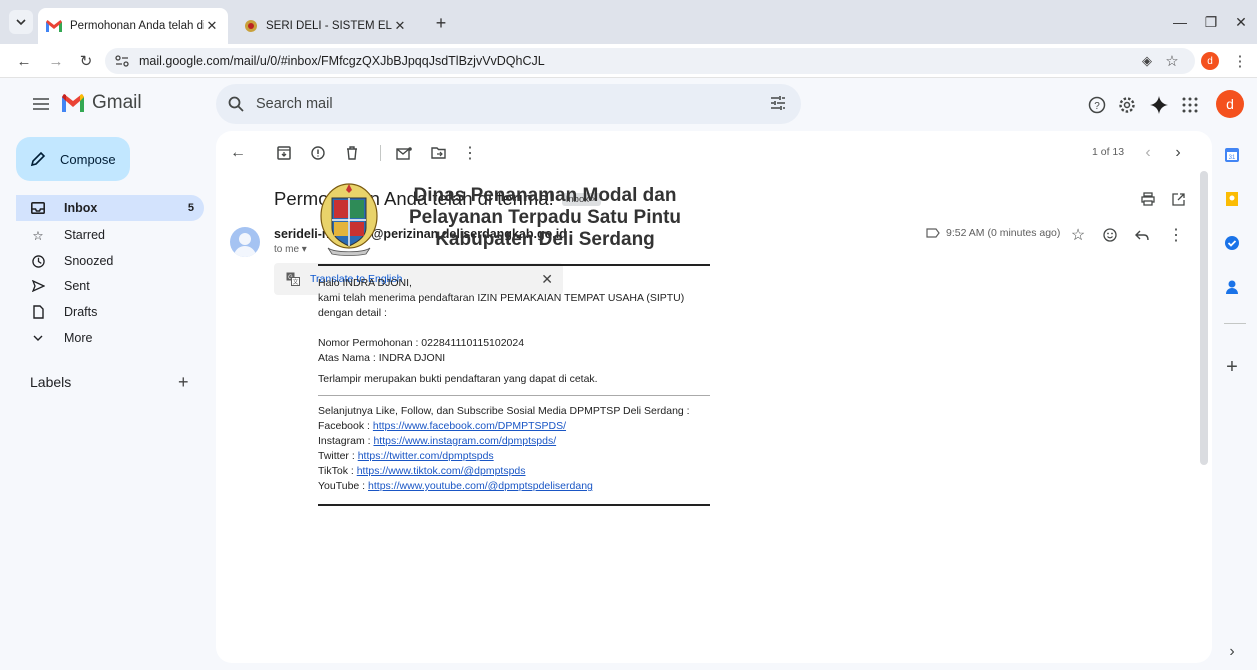 The height and width of the screenshot is (670, 1257). I want to click on gmail-wordmark: Gmail, so click(117, 102).